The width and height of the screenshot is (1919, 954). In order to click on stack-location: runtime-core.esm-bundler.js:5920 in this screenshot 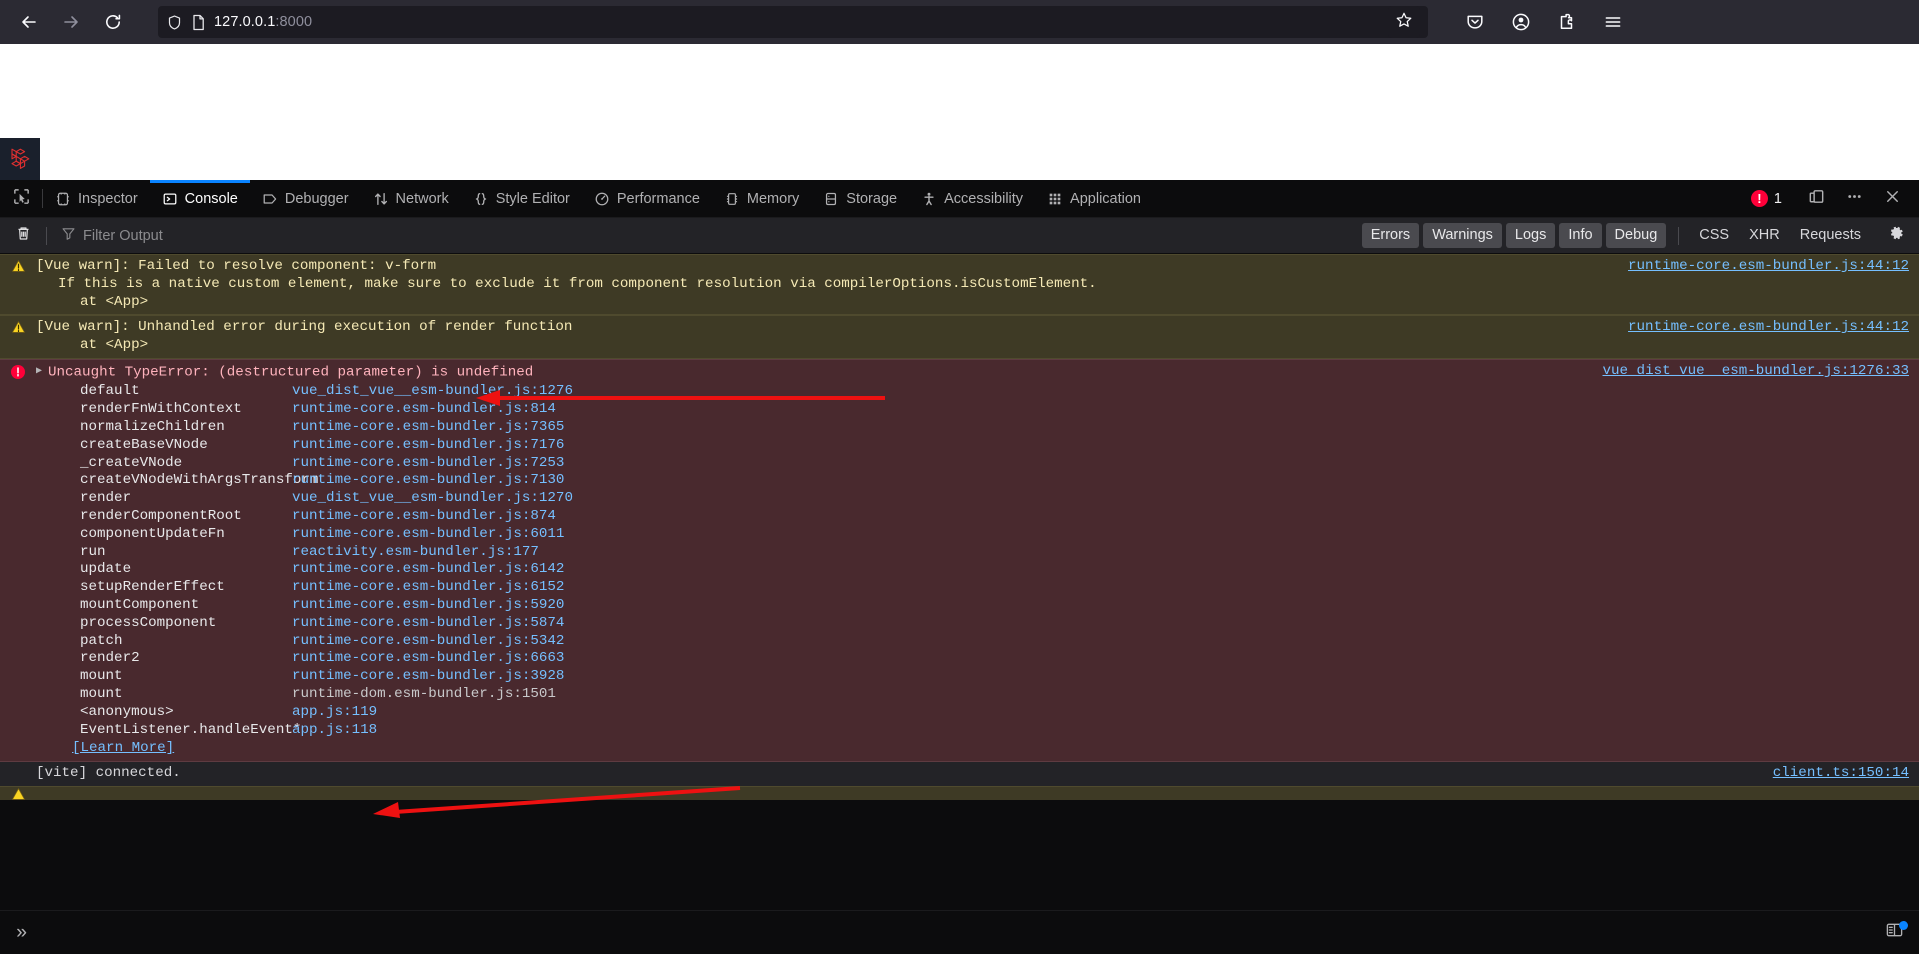, I will do `click(428, 606)`.